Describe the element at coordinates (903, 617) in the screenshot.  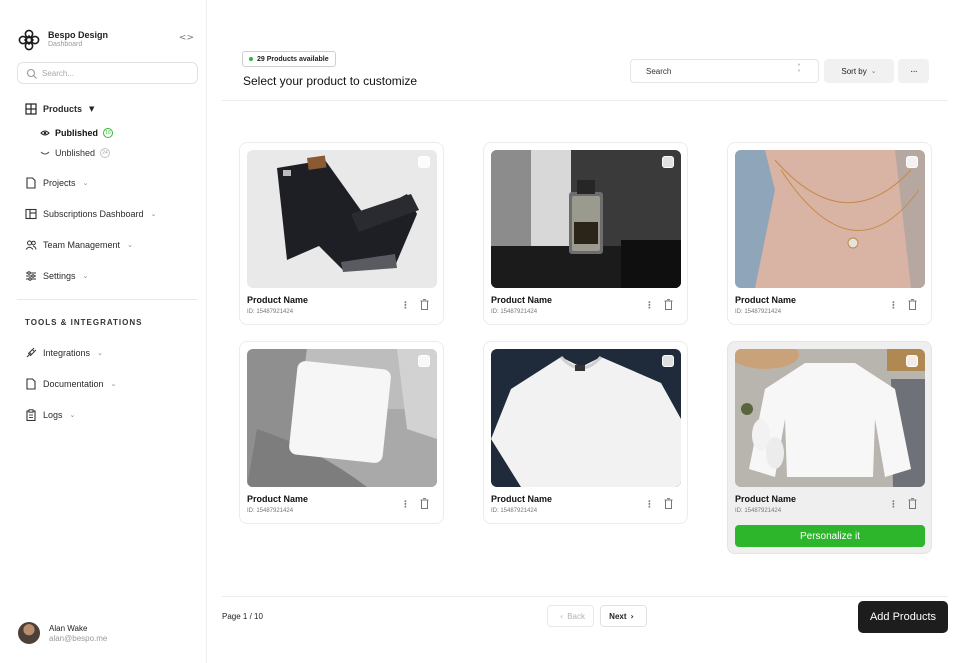
I see `add-products-button: Add Products` at that location.